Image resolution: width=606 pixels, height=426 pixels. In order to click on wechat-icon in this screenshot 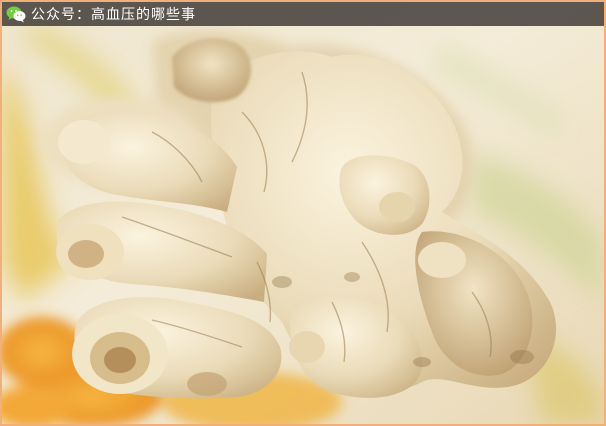, I will do `click(16, 14)`.